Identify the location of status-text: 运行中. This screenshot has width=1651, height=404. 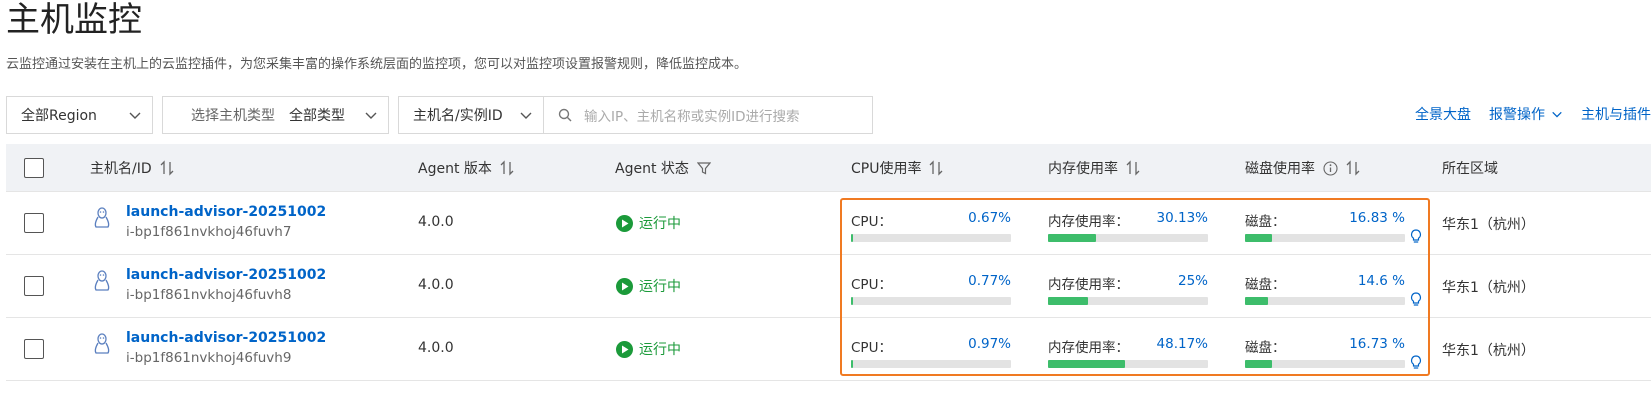
(660, 350).